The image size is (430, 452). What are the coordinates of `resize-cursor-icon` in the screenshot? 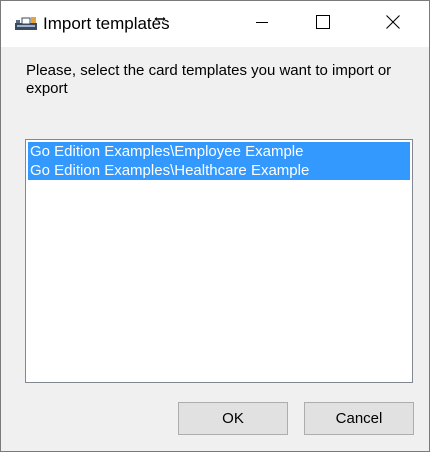 It's located at (160, 17).